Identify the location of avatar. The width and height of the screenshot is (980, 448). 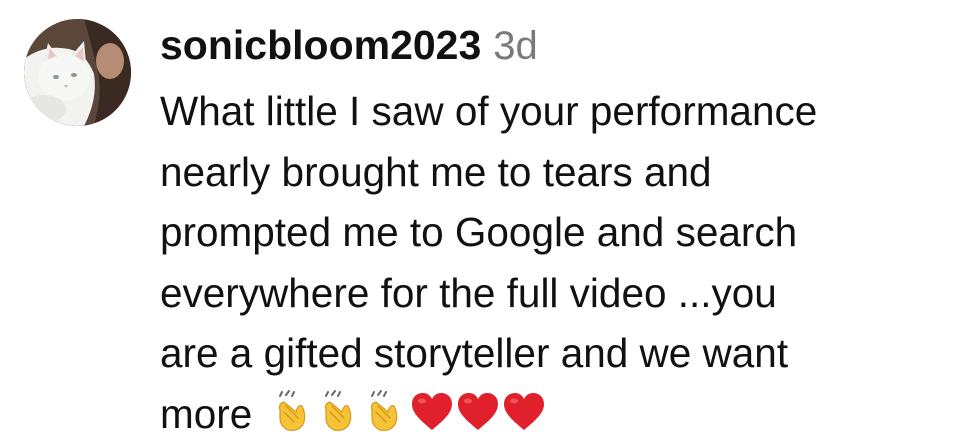
(77, 72).